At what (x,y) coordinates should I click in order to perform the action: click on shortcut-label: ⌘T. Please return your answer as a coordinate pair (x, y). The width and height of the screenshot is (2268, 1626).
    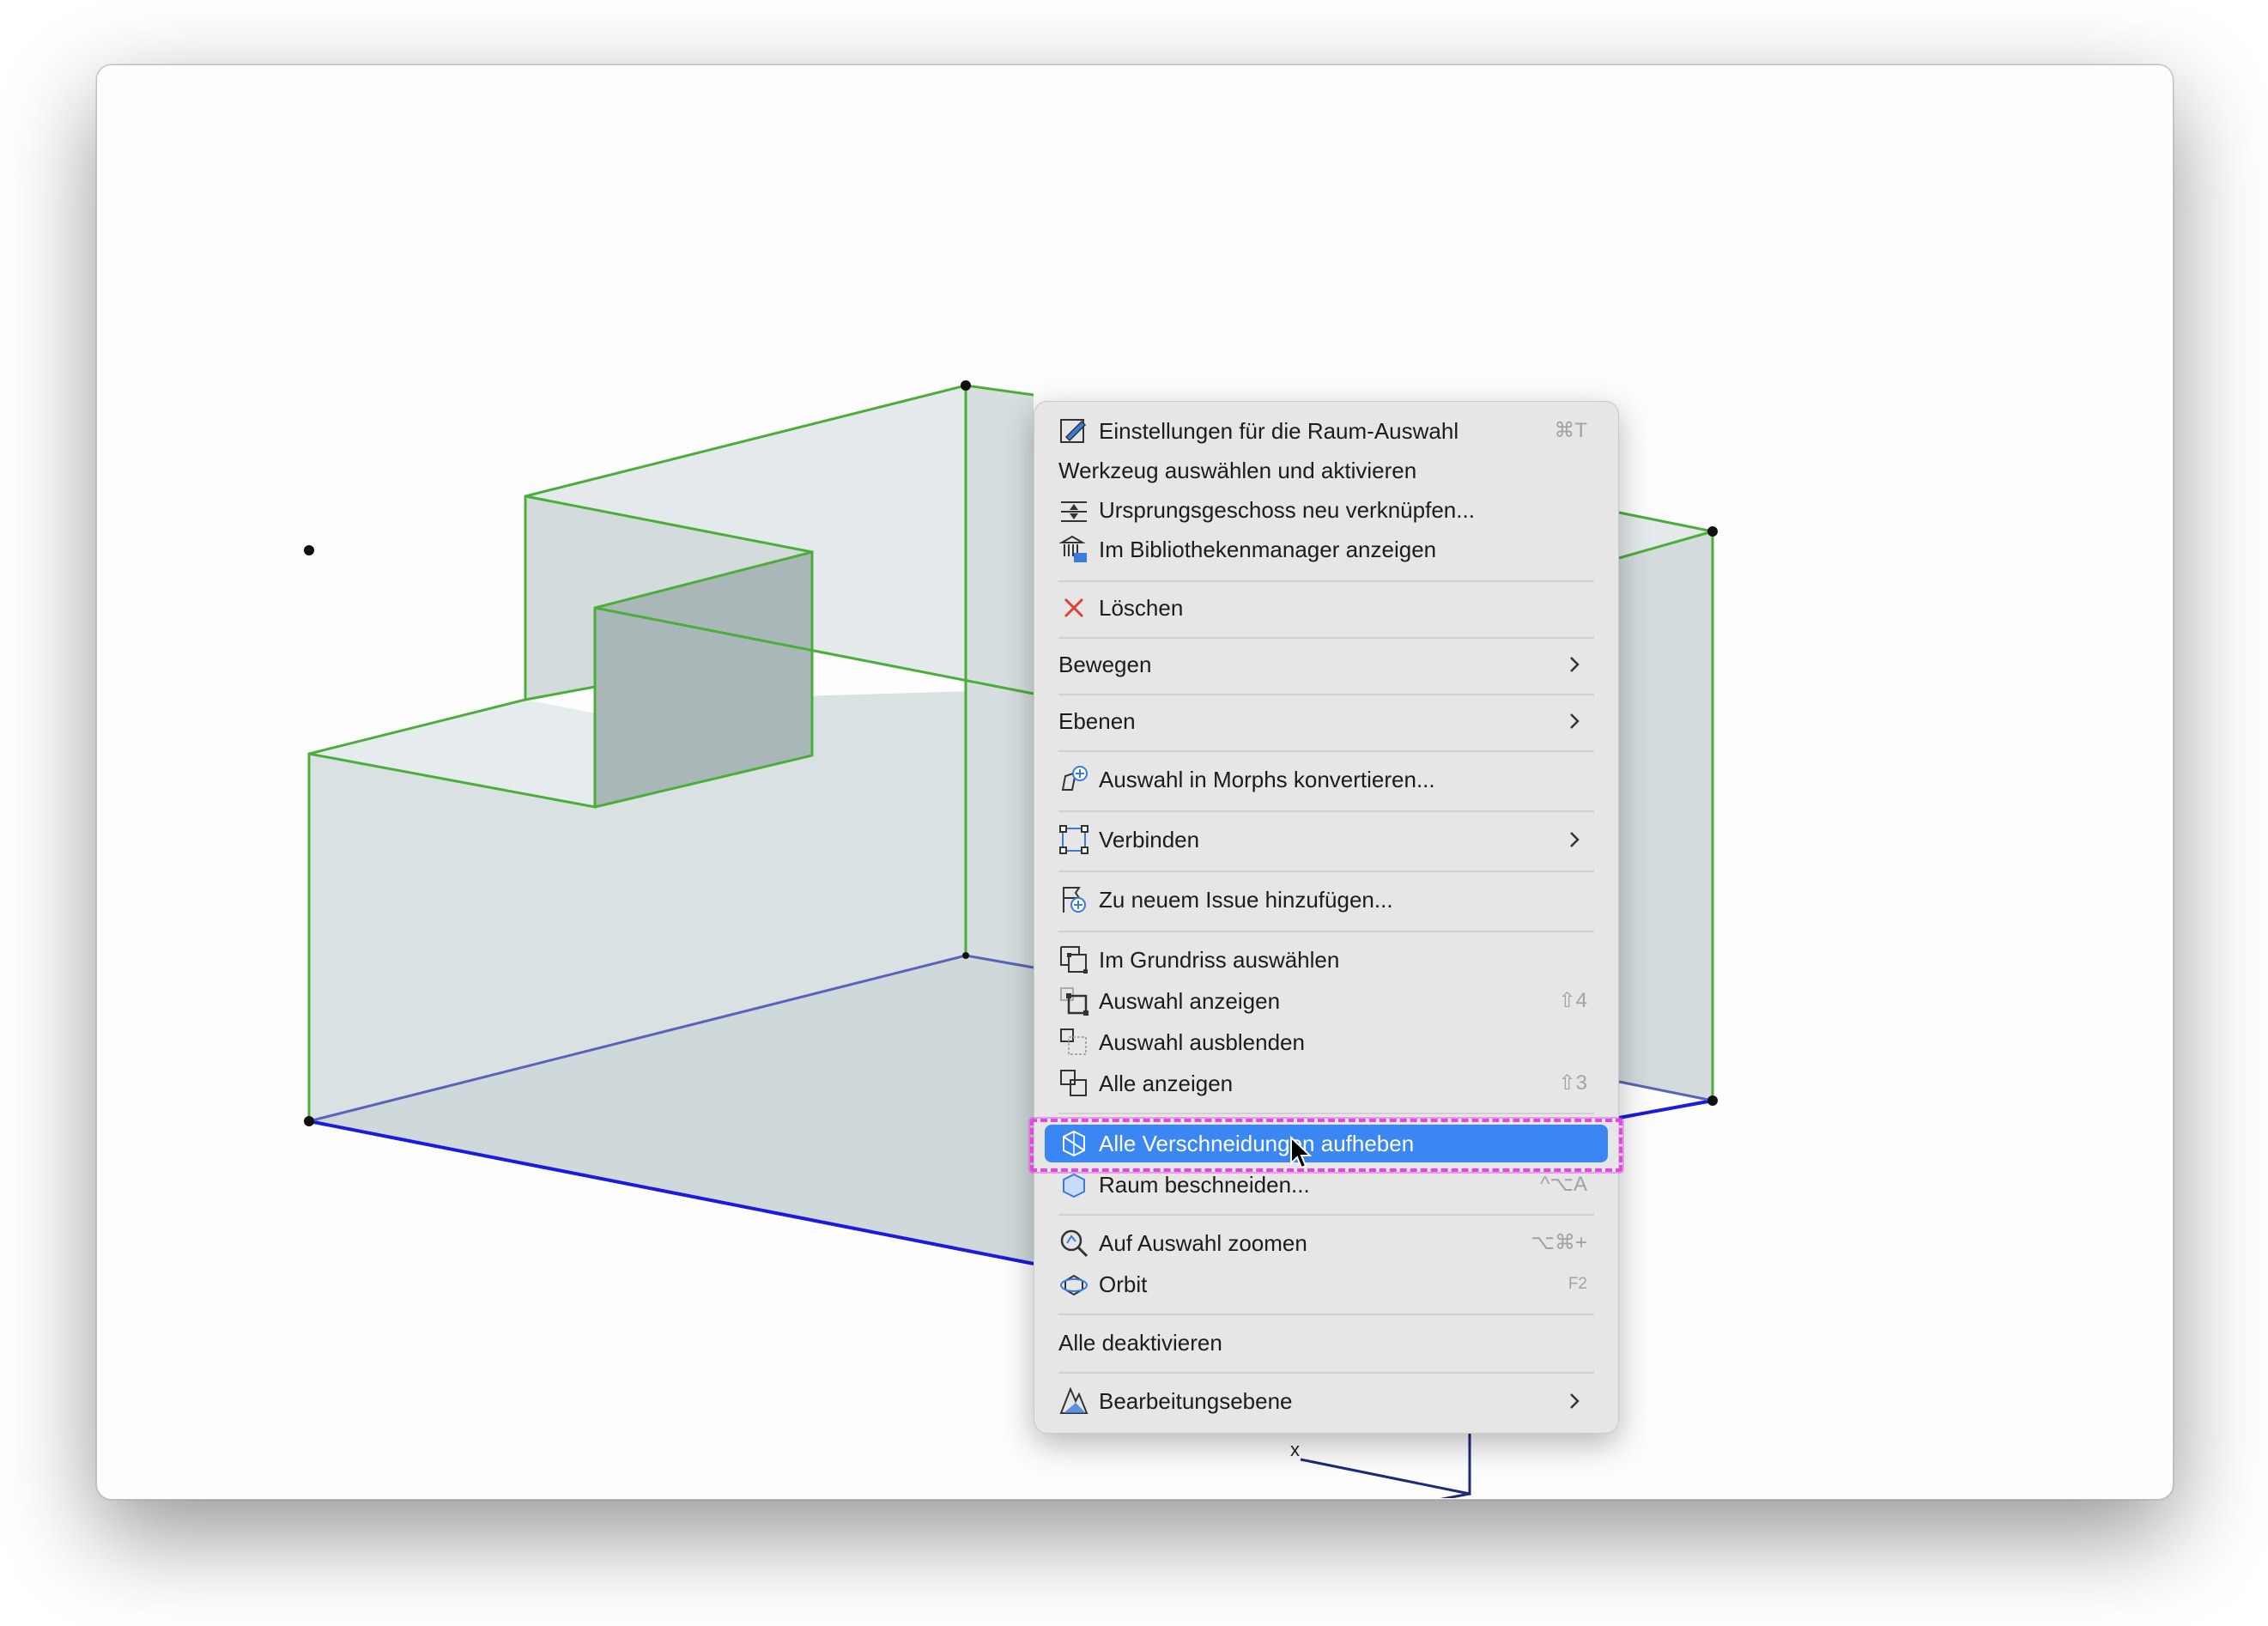
    Looking at the image, I should click on (1570, 430).